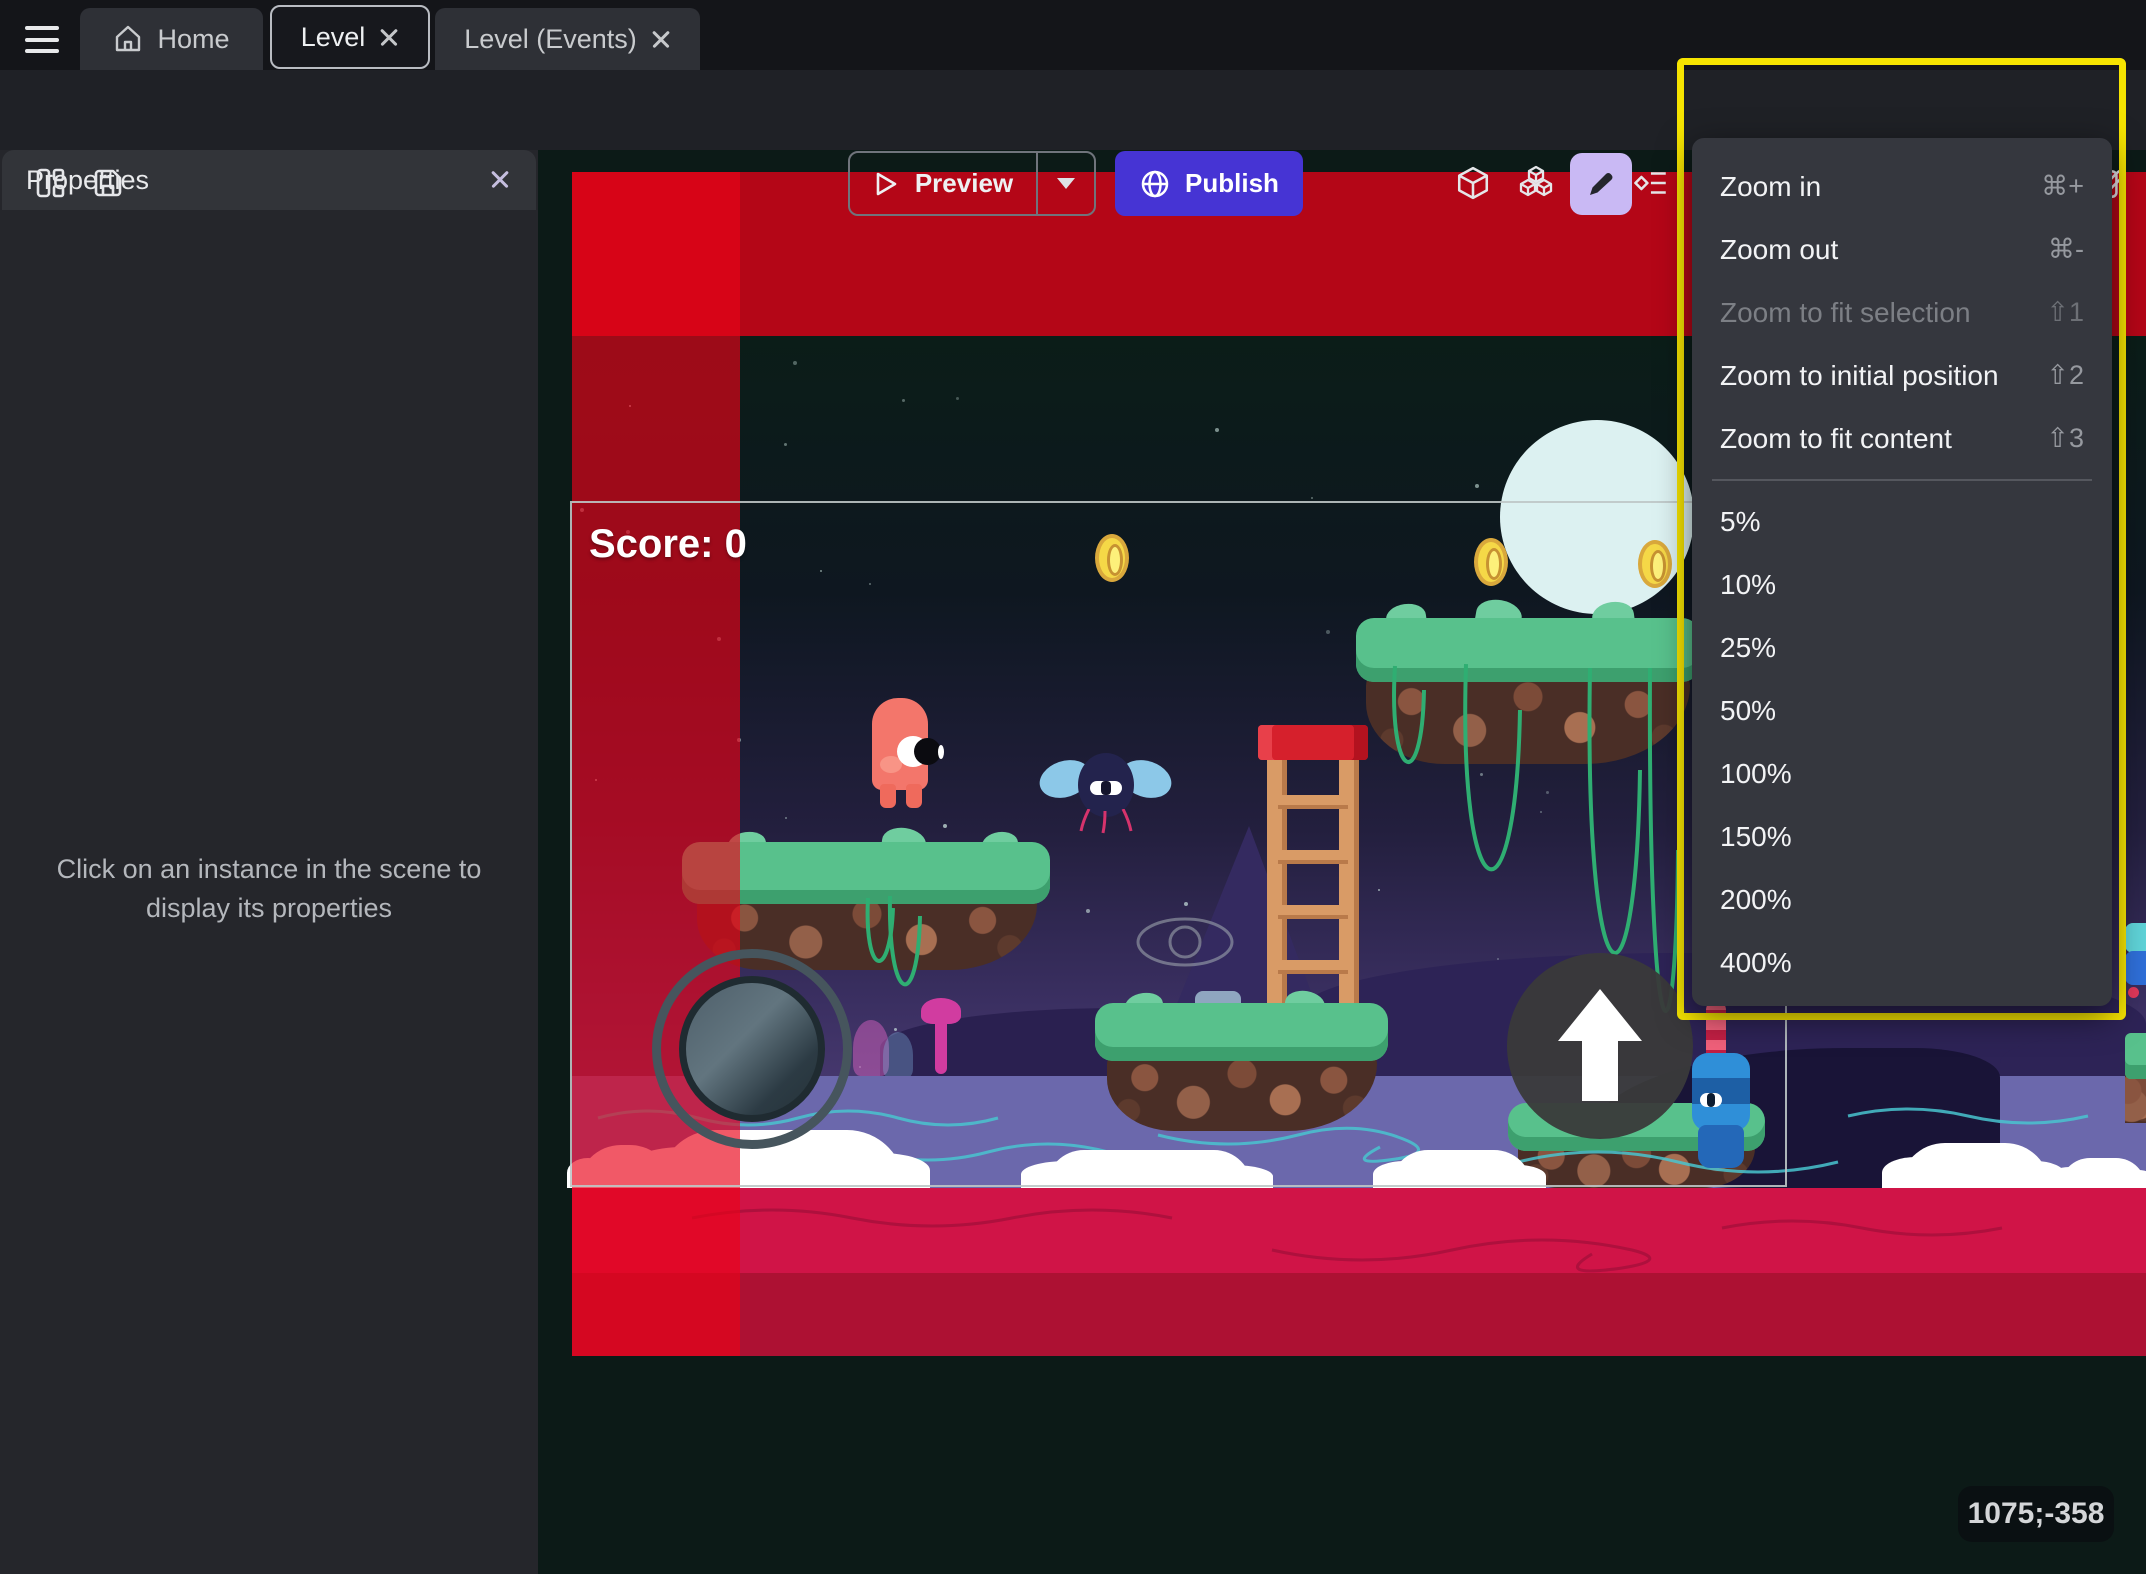 The width and height of the screenshot is (2146, 1574). I want to click on main-menu-icon, so click(42, 39).